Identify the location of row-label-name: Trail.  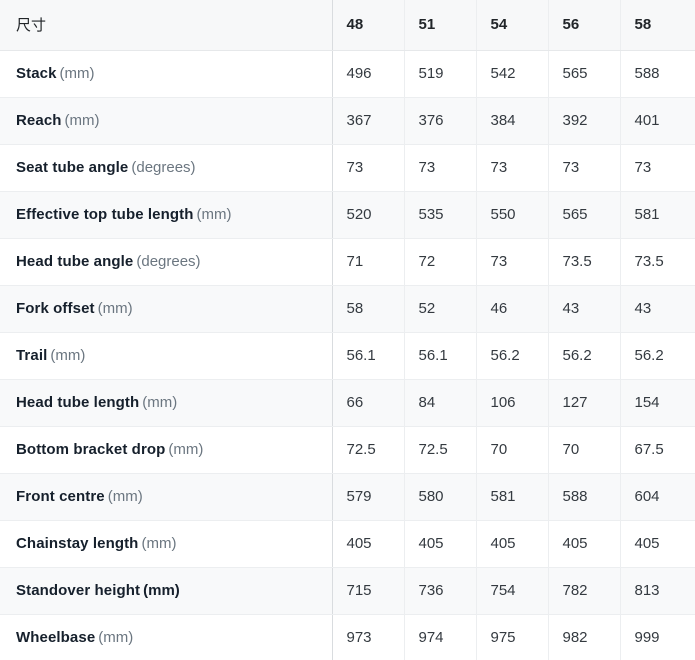
(32, 355).